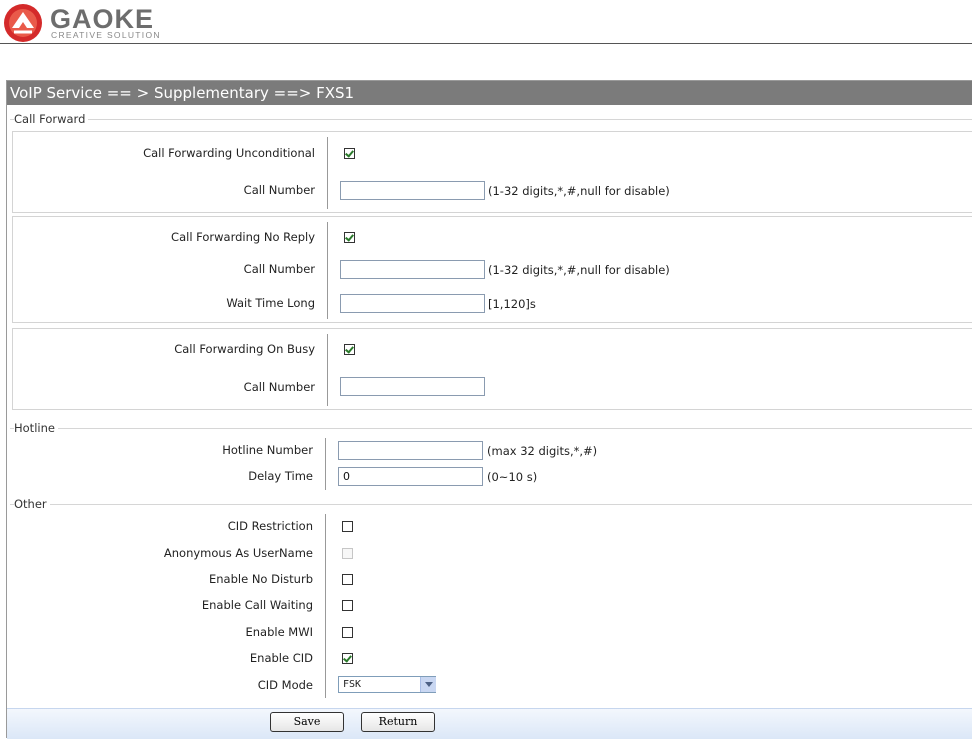 This screenshot has width=972, height=739. I want to click on hotline-number-input, so click(410, 450).